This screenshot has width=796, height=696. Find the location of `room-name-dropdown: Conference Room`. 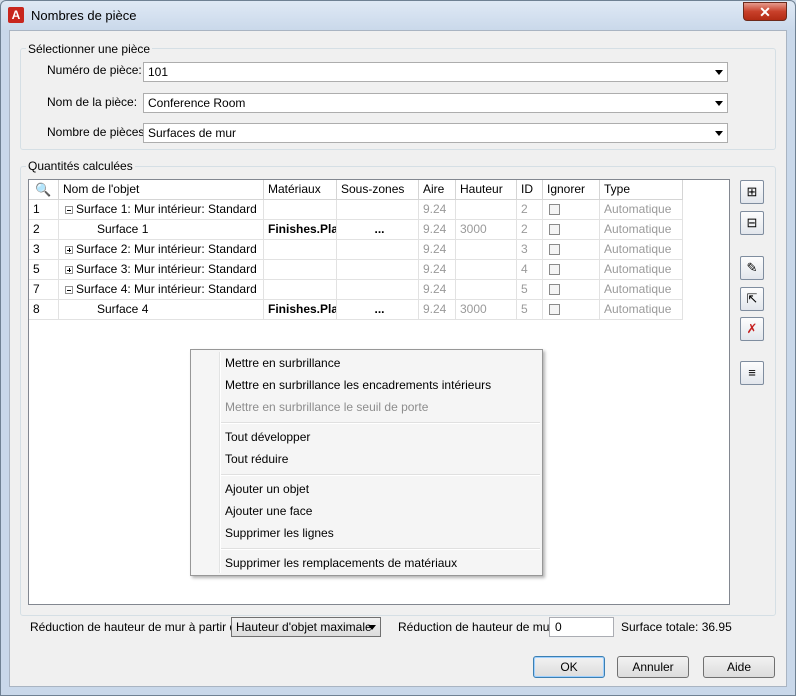

room-name-dropdown: Conference Room is located at coordinates (435, 103).